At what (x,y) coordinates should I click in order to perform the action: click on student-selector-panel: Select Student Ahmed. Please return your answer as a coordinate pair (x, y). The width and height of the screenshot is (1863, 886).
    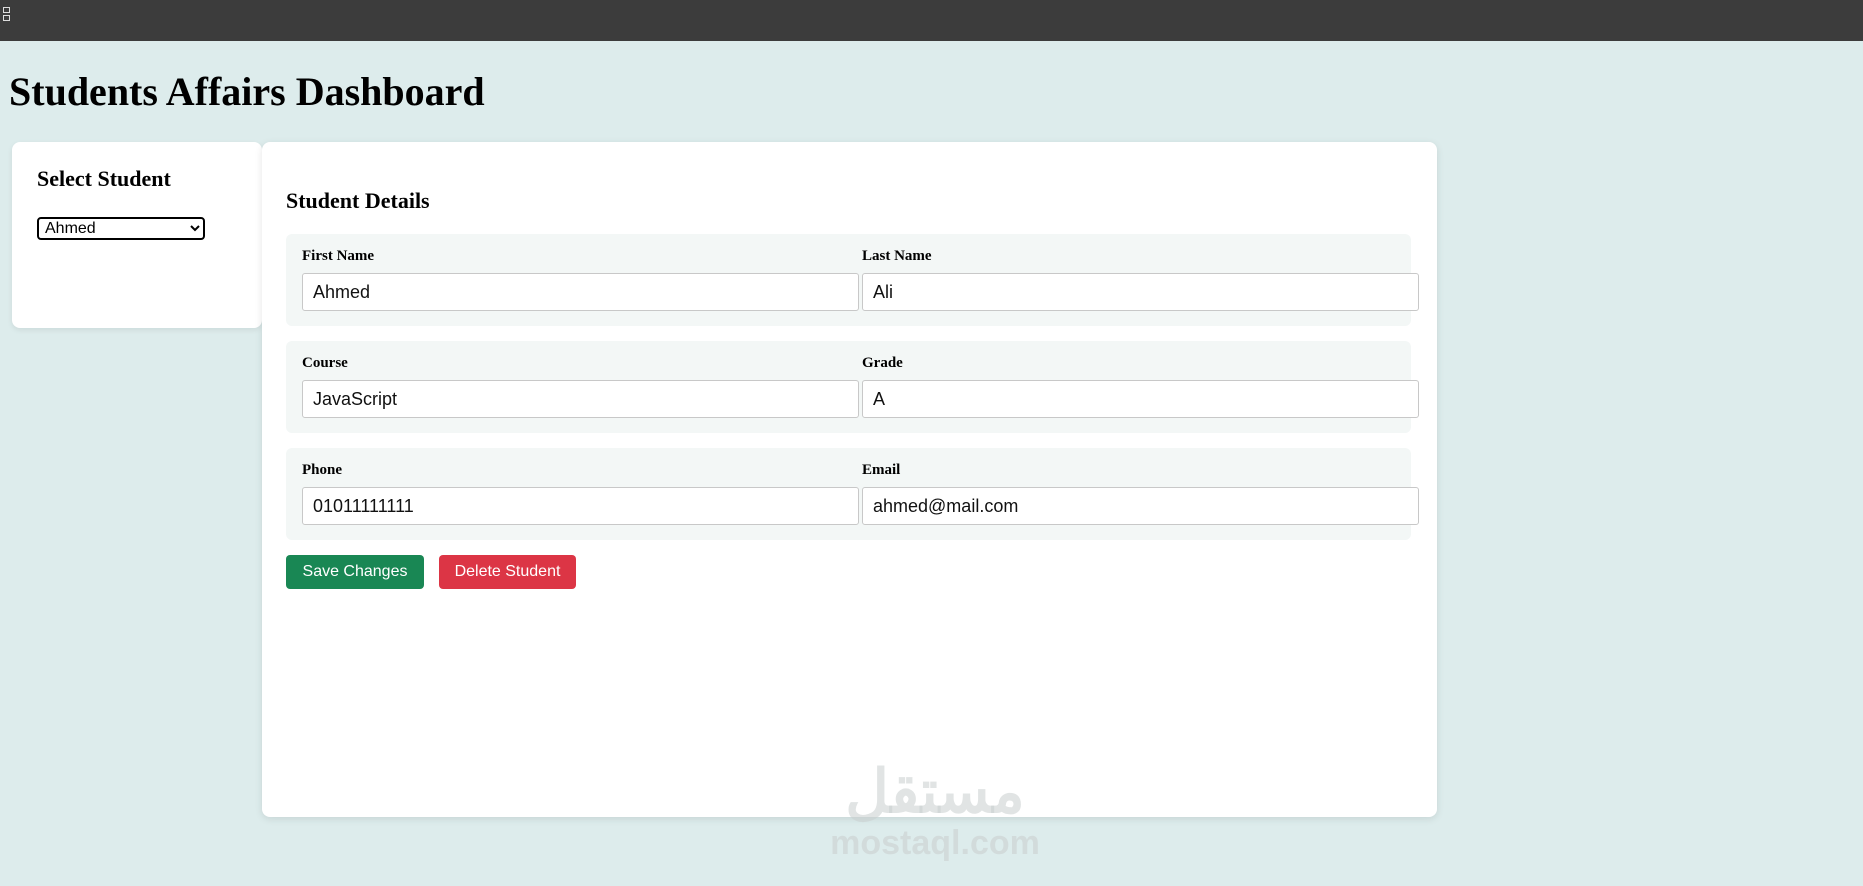
    Looking at the image, I should click on (137, 235).